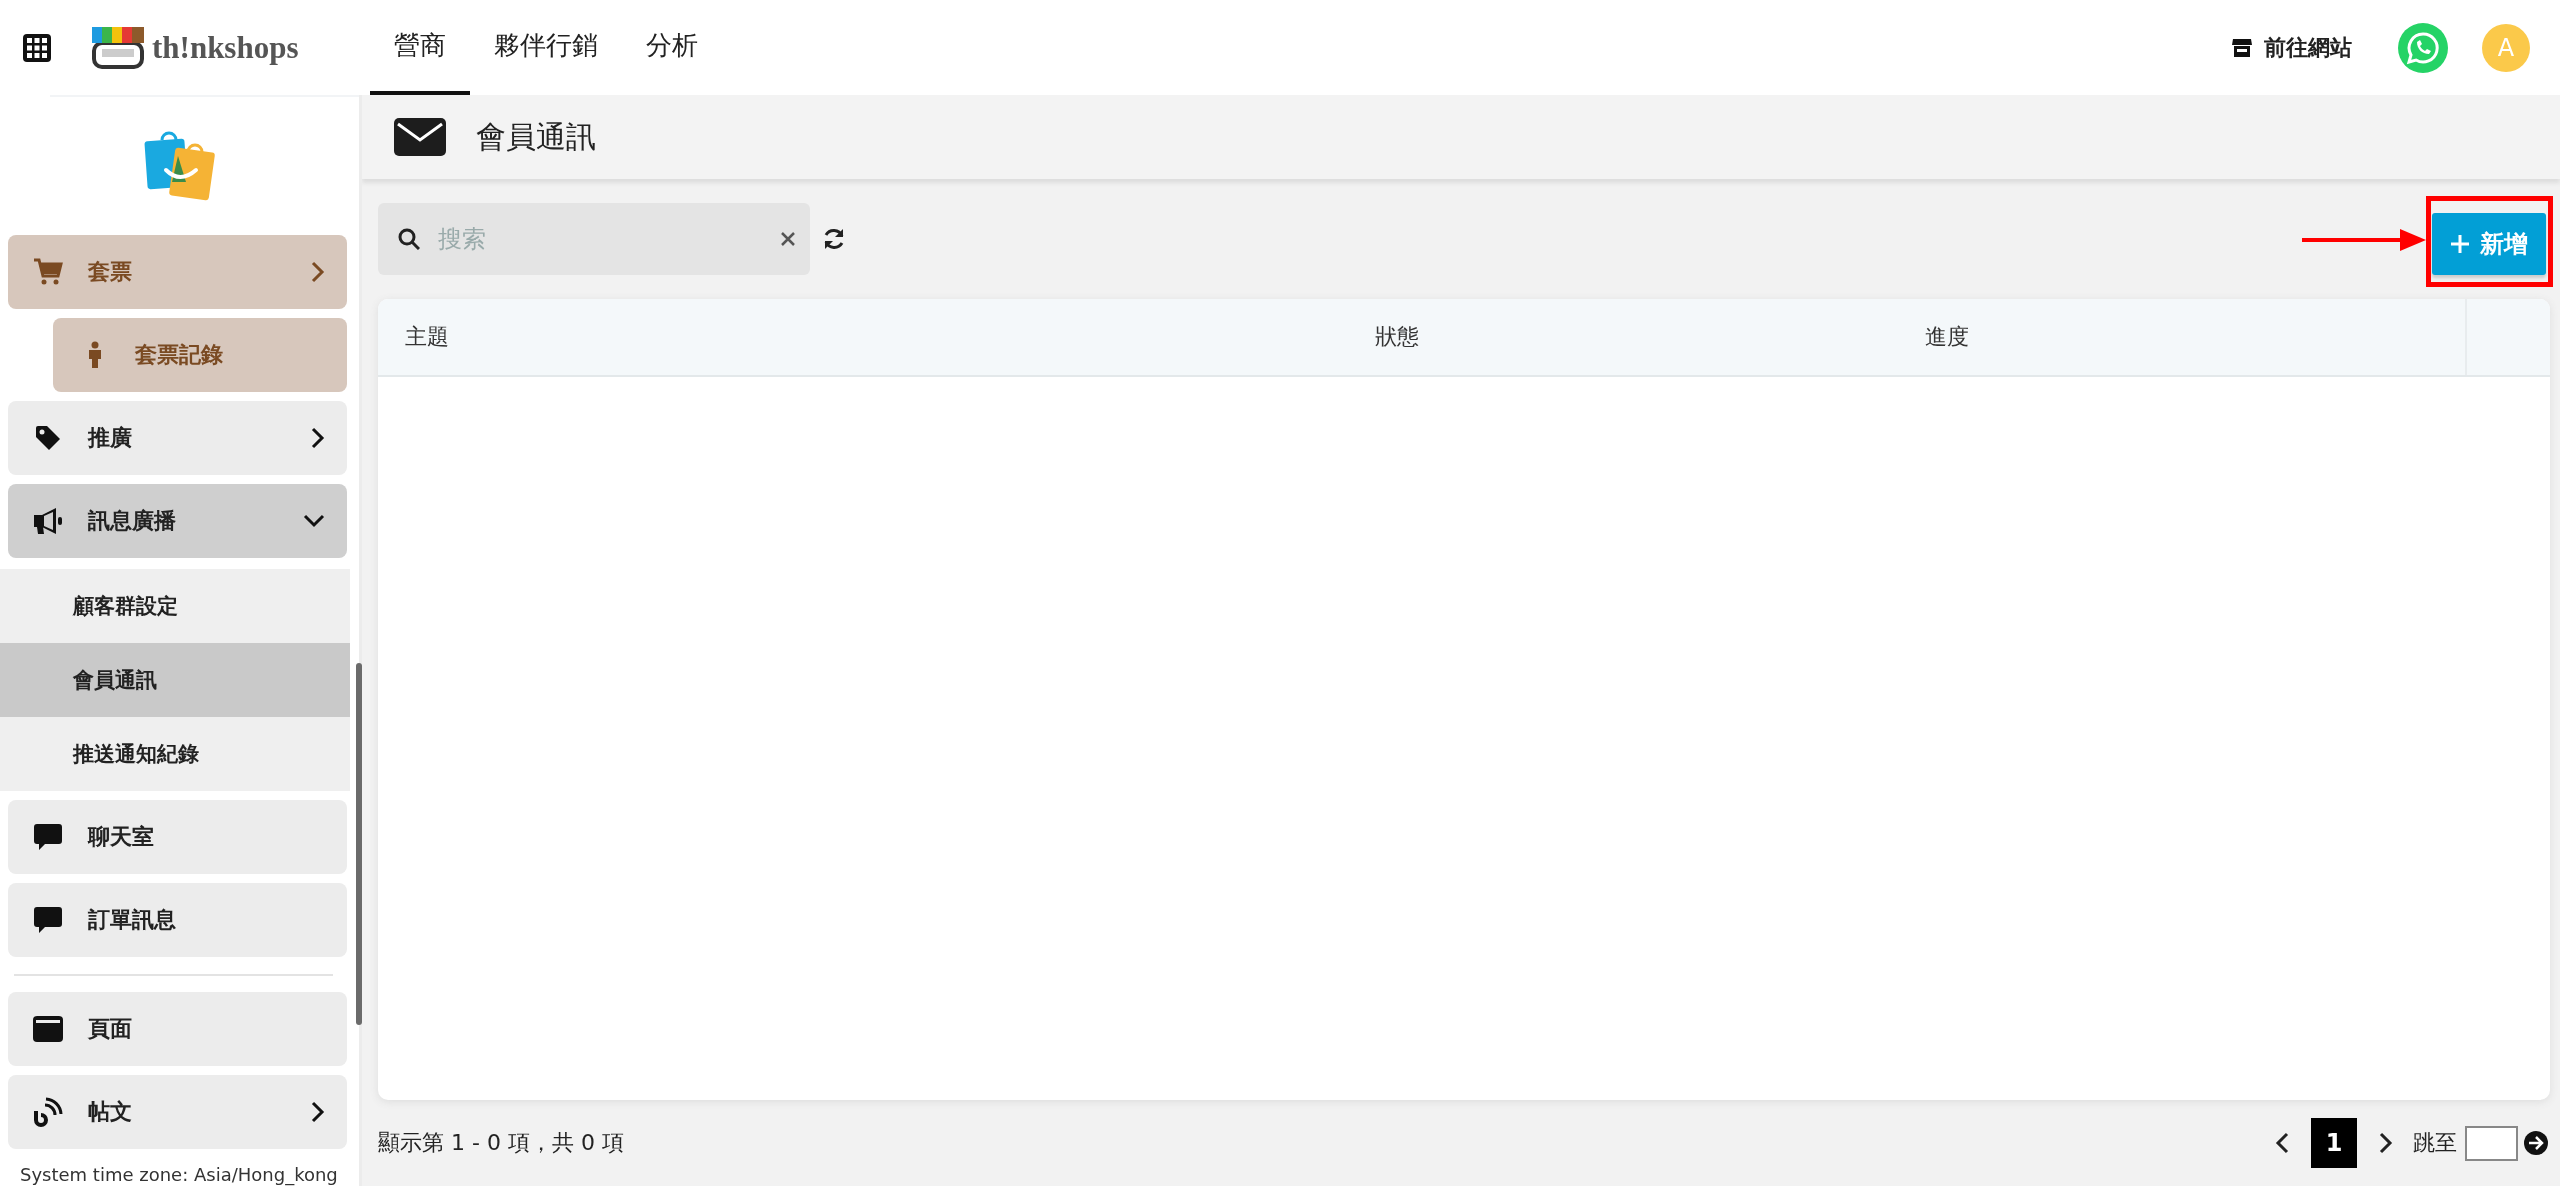 Image resolution: width=2560 pixels, height=1186 pixels. Describe the element at coordinates (409, 239) in the screenshot. I see `search-icon` at that location.